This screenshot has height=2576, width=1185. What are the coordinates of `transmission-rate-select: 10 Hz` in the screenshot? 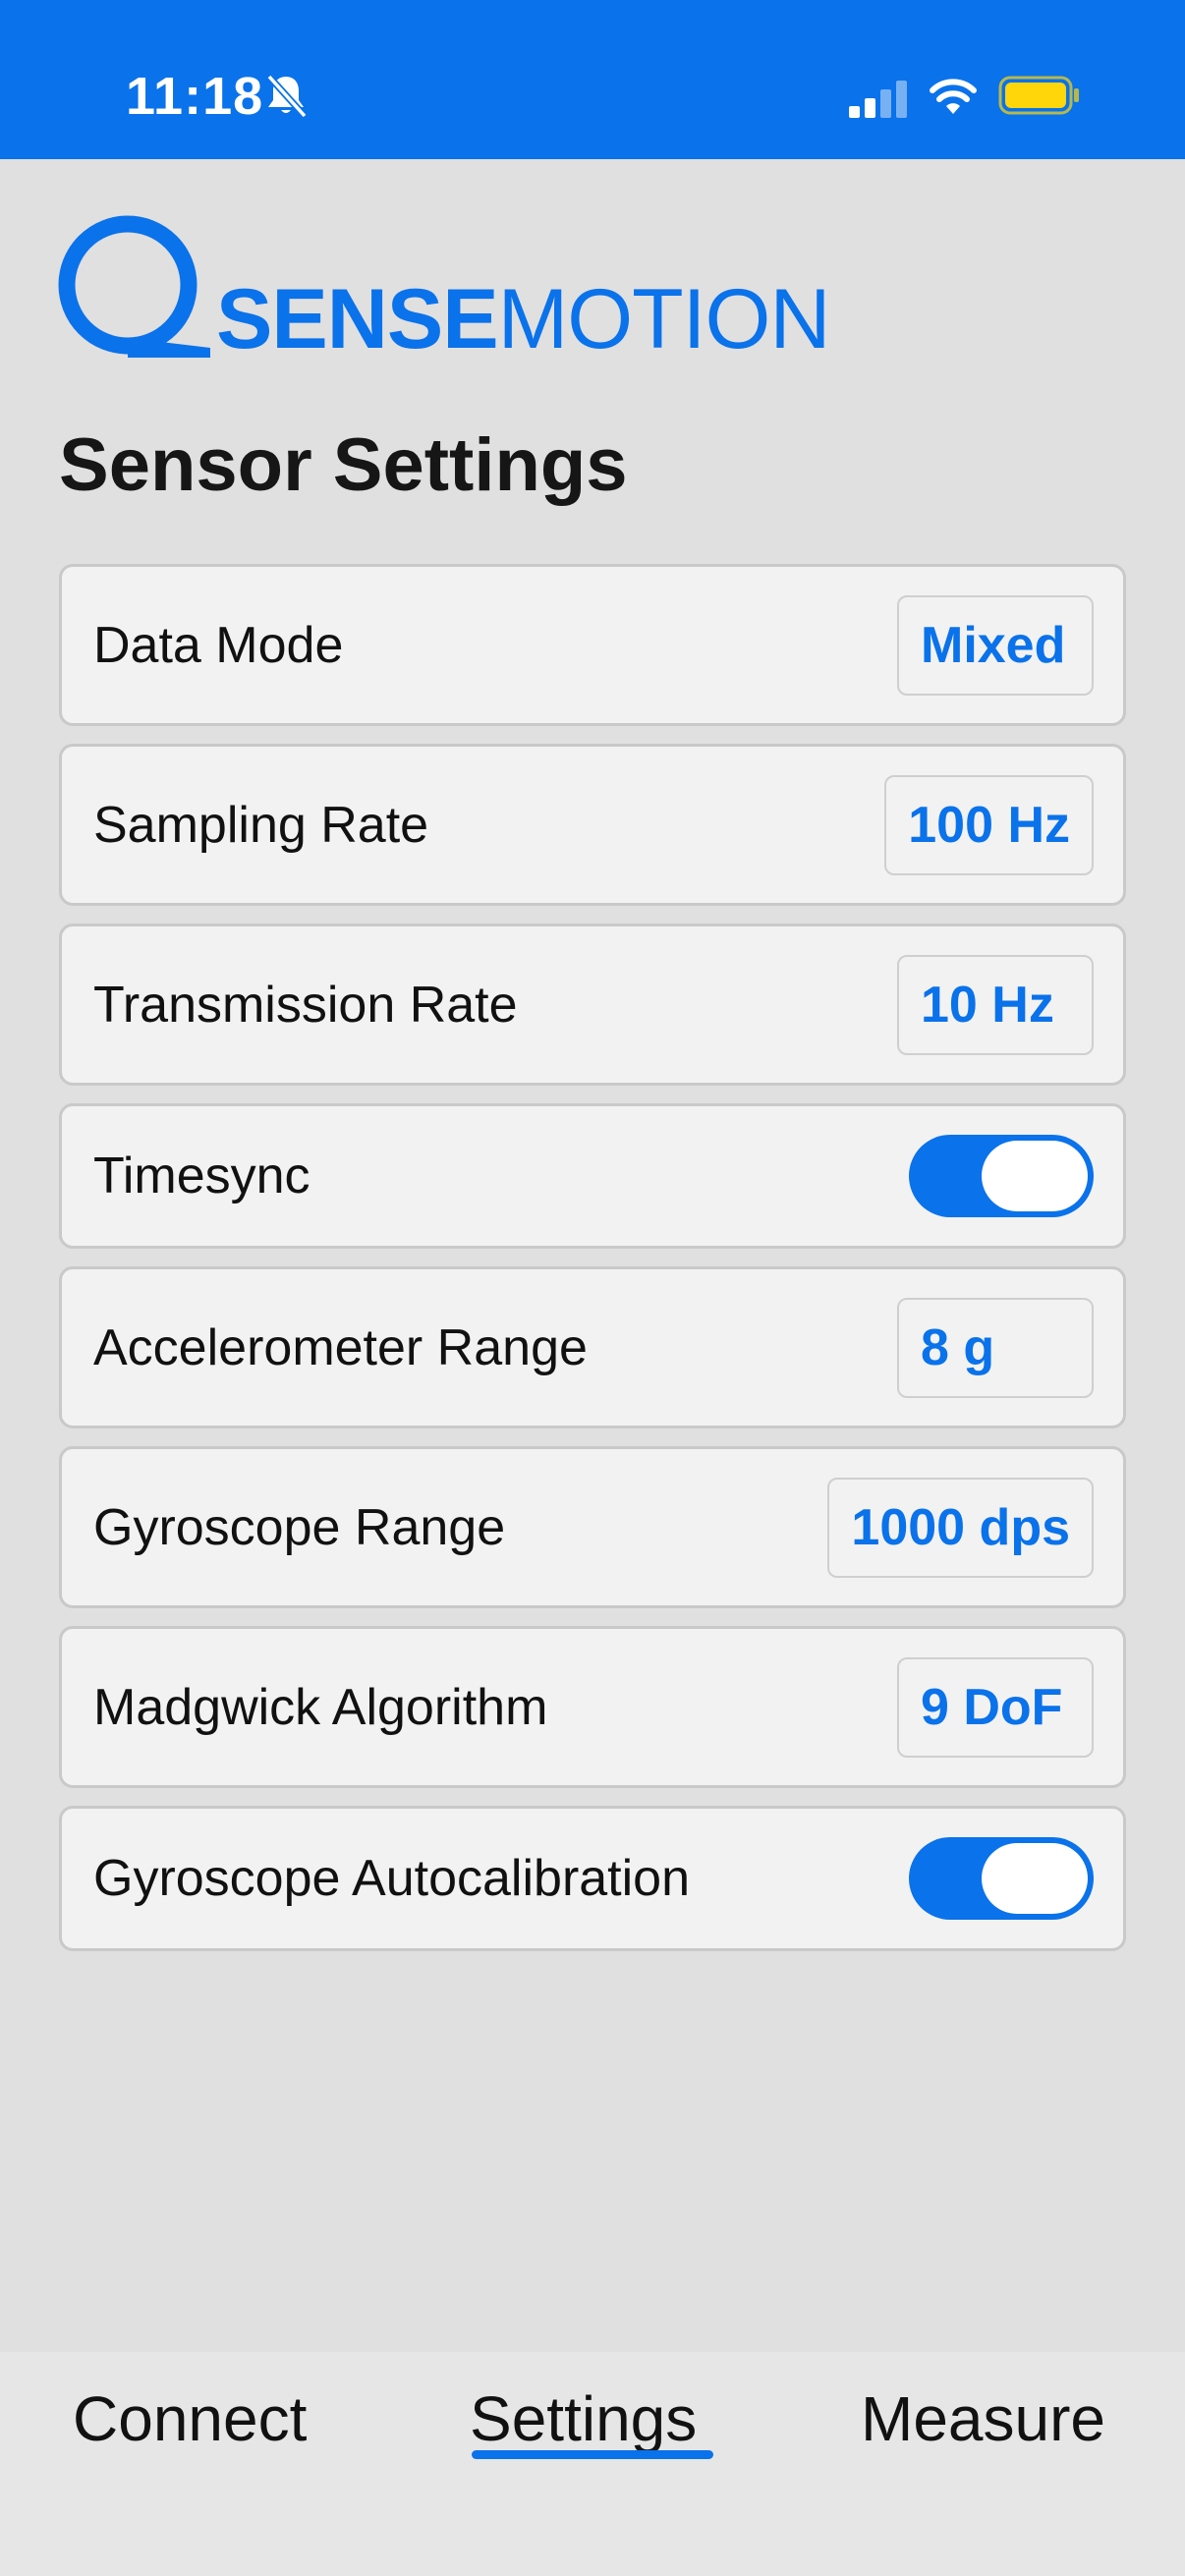 It's located at (996, 1004).